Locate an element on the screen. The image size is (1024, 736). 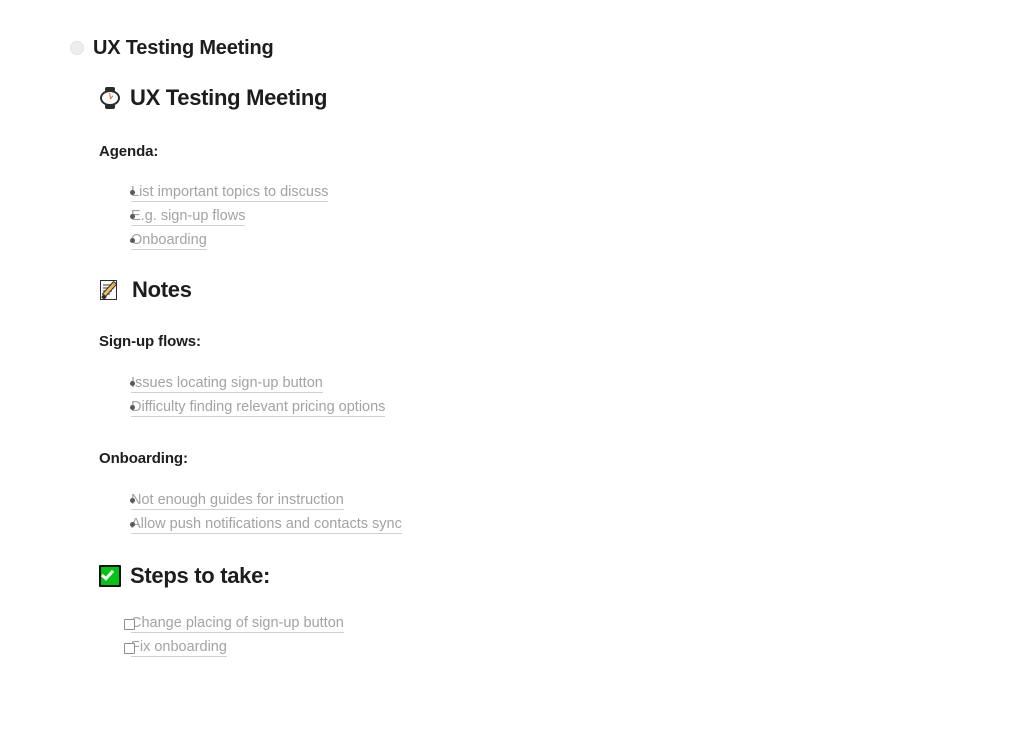
page-title-row: UX Testing Meeting is located at coordinates (172, 48).